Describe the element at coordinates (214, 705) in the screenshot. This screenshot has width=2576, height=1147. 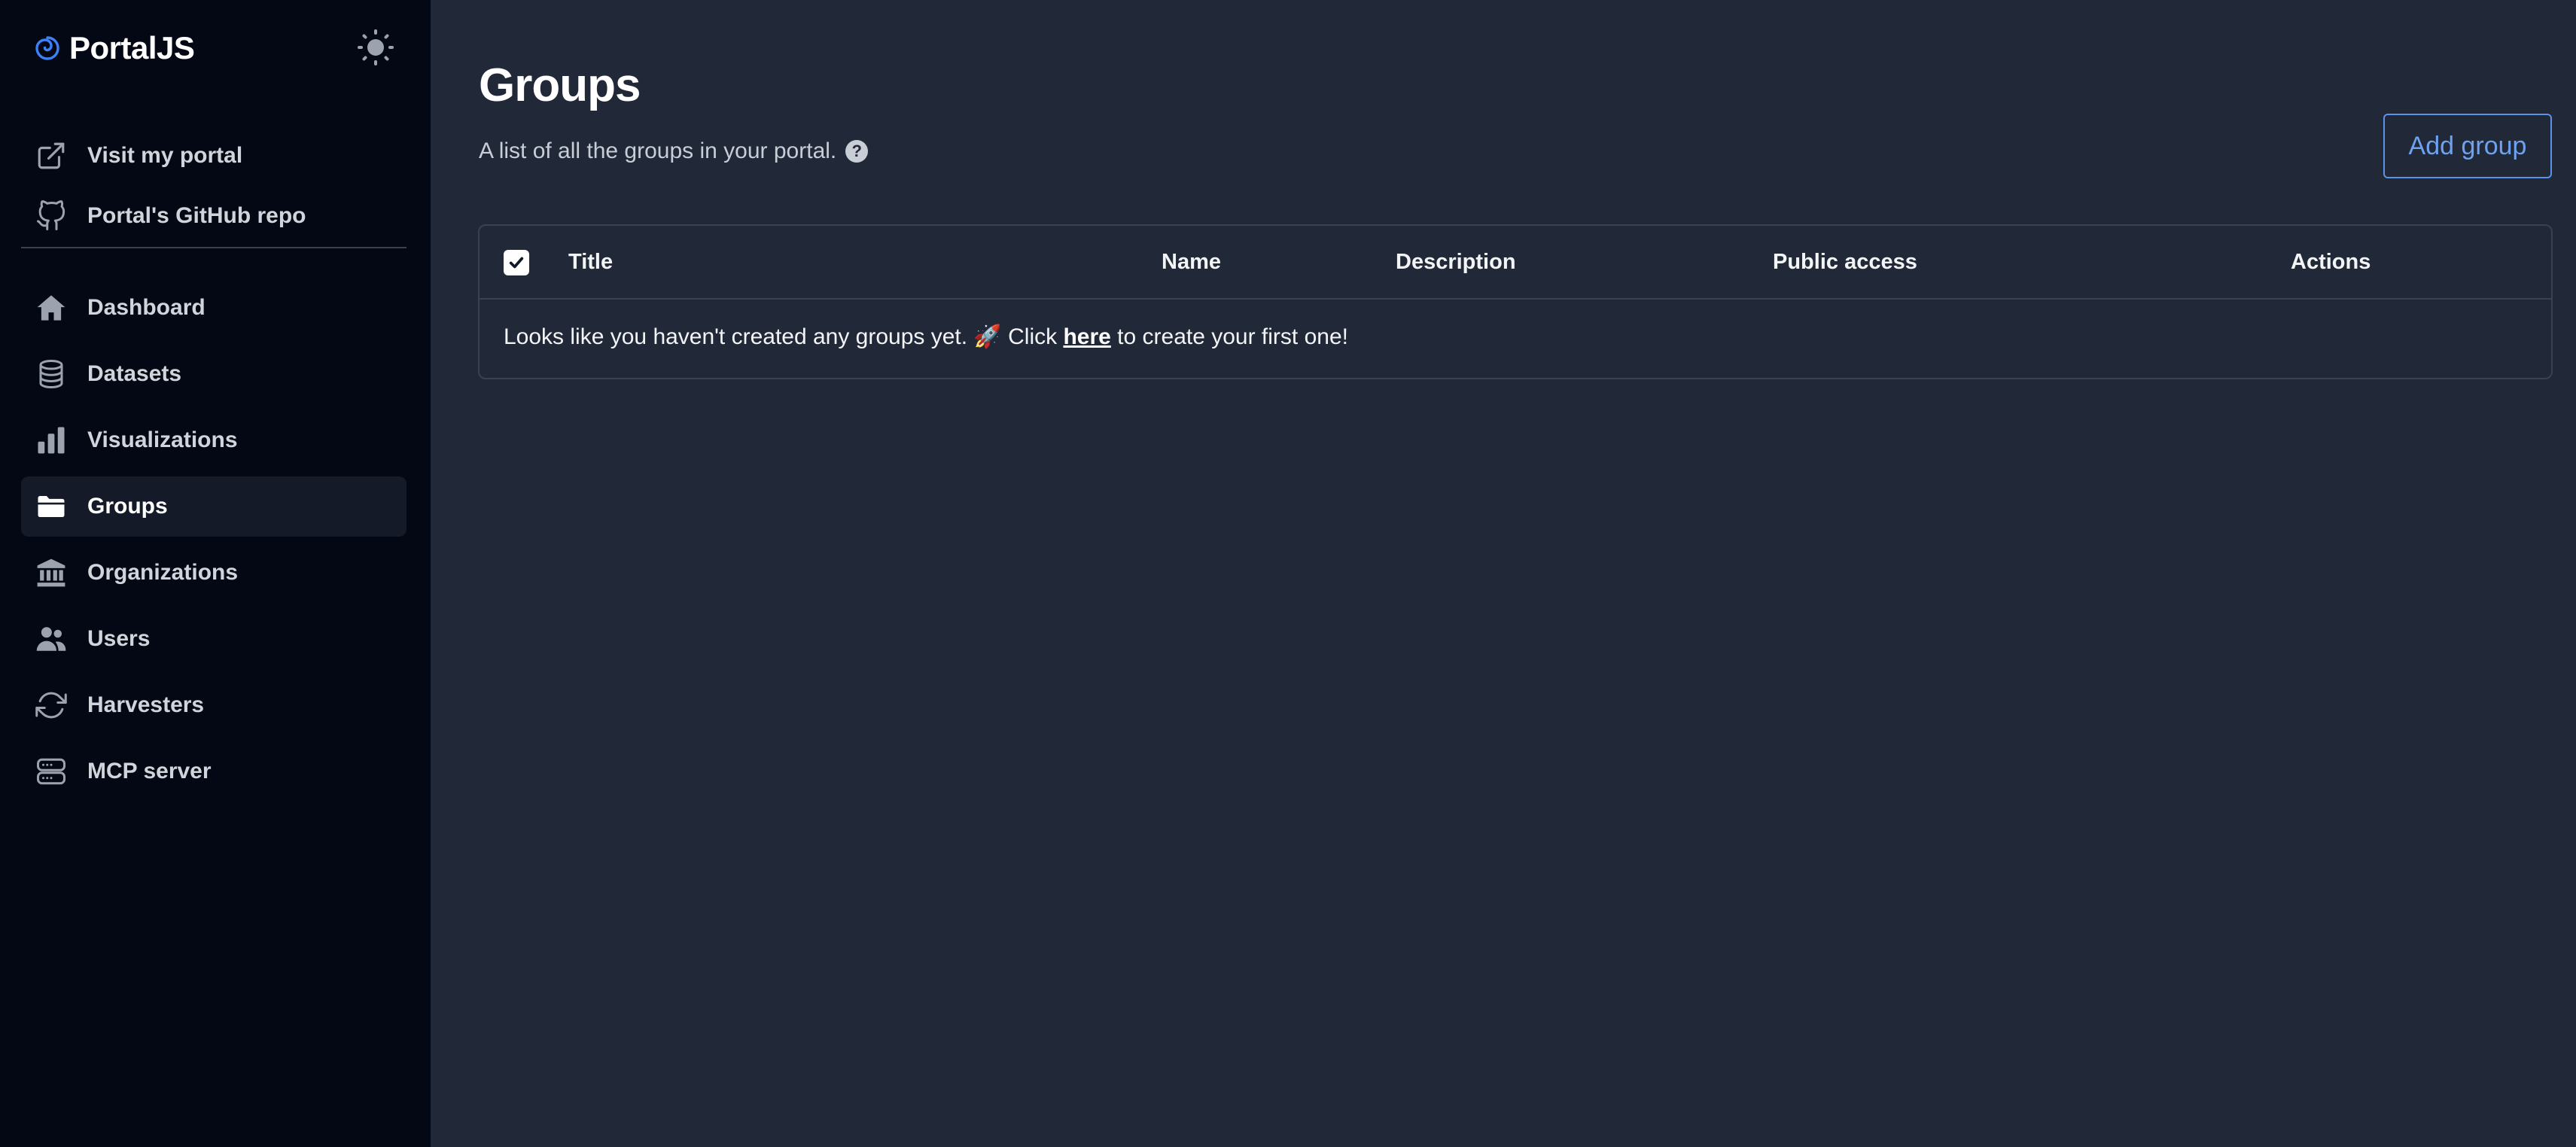
I see `sidebar-item-harvesters: Harvesters` at that location.